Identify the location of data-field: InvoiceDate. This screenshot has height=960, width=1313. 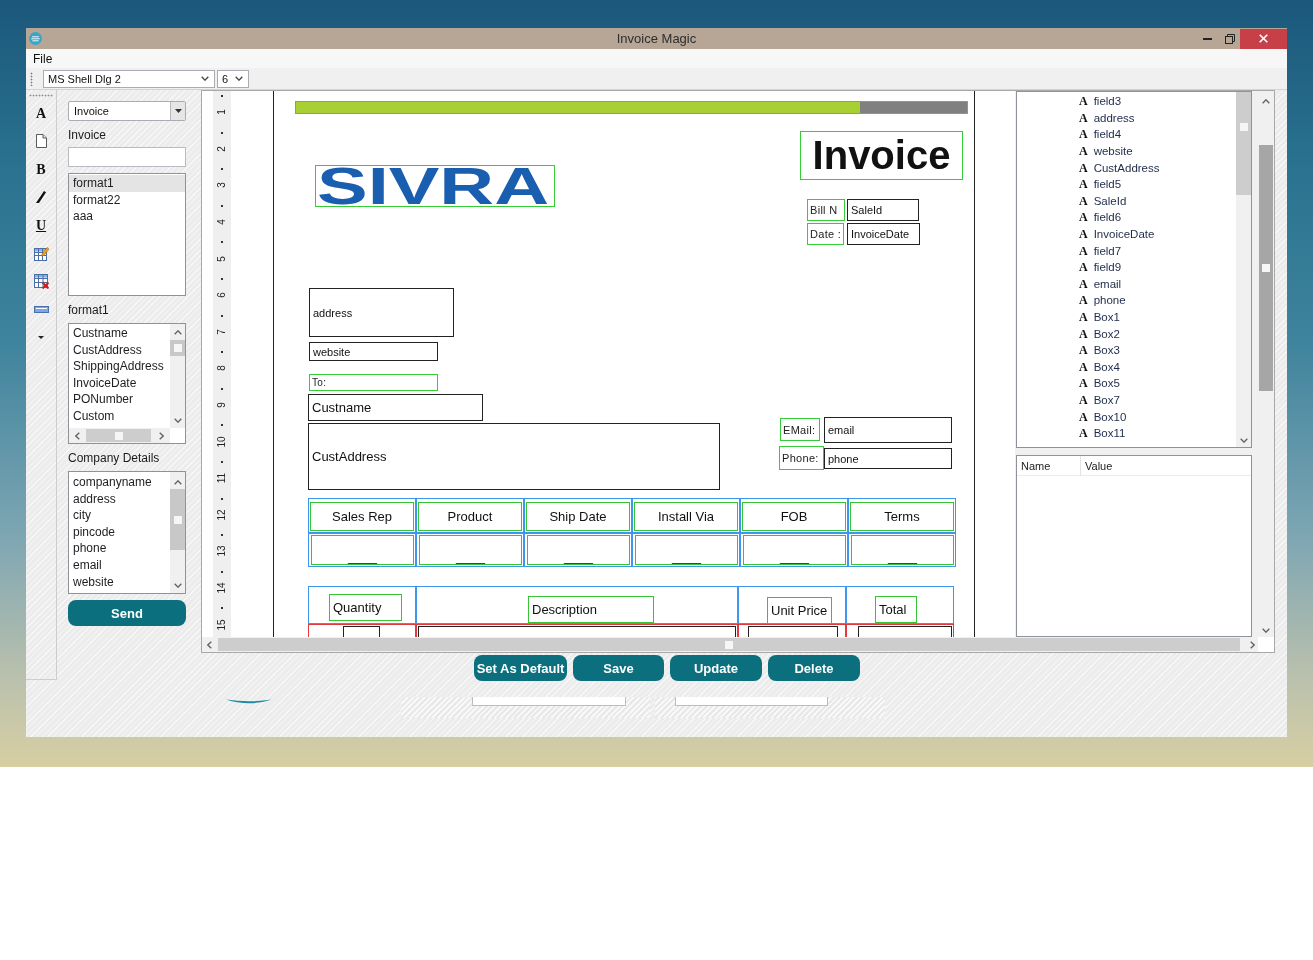
(883, 234).